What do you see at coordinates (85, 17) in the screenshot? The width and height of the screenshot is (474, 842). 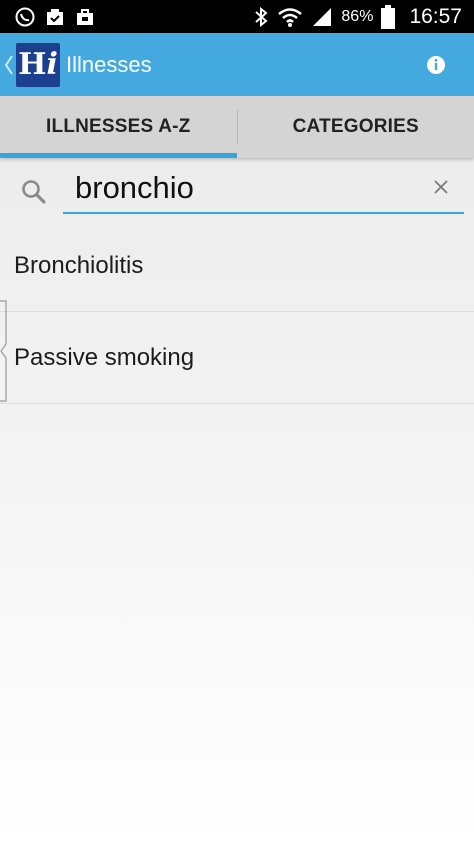 I see `bag-icon` at bounding box center [85, 17].